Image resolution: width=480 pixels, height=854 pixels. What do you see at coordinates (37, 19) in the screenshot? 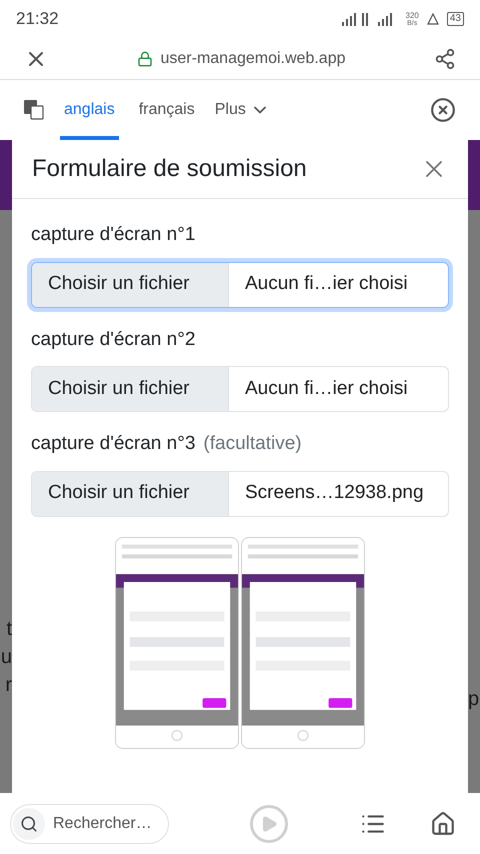
I see `status-time: 21:32` at bounding box center [37, 19].